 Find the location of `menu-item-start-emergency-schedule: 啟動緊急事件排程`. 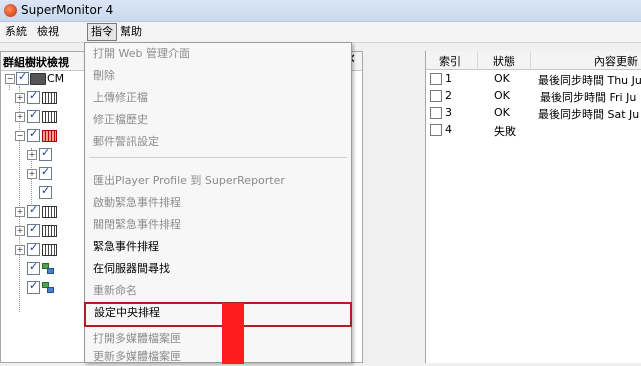

menu-item-start-emergency-schedule: 啟動緊急事件排程 is located at coordinates (218, 202).